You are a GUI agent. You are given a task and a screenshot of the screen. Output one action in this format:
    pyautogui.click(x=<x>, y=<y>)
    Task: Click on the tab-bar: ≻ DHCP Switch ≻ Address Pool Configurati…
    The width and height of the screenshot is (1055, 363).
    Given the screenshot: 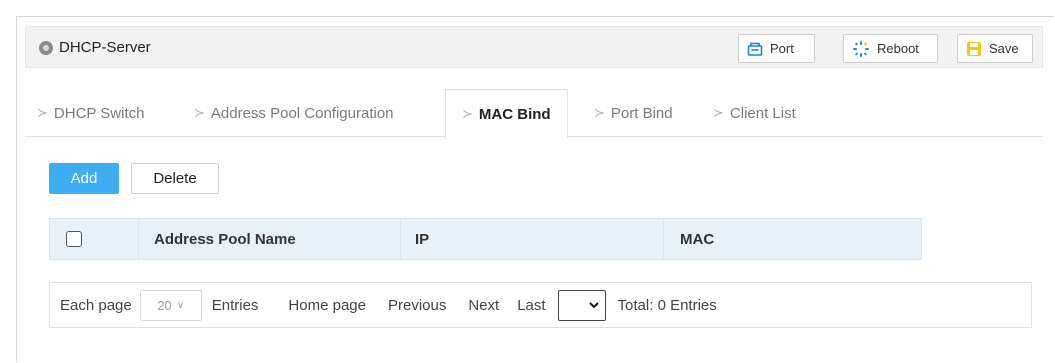 What is the action you would take?
    pyautogui.click(x=534, y=113)
    